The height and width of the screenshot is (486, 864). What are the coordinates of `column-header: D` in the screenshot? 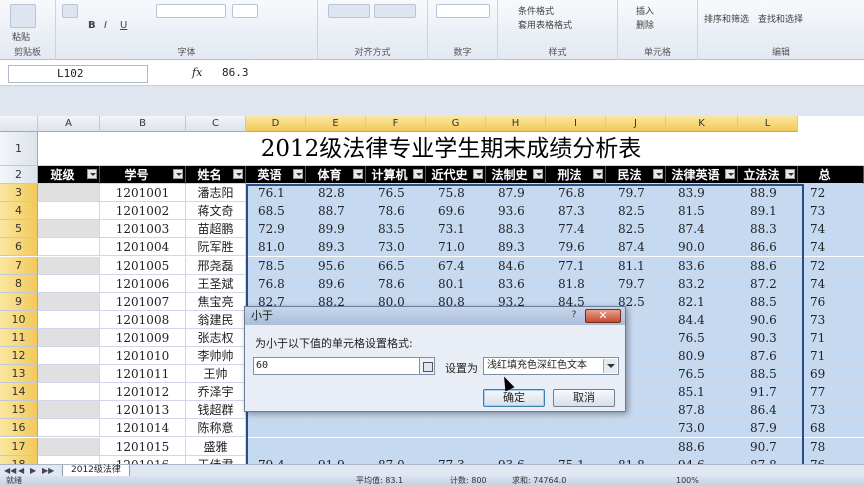 It's located at (276, 124).